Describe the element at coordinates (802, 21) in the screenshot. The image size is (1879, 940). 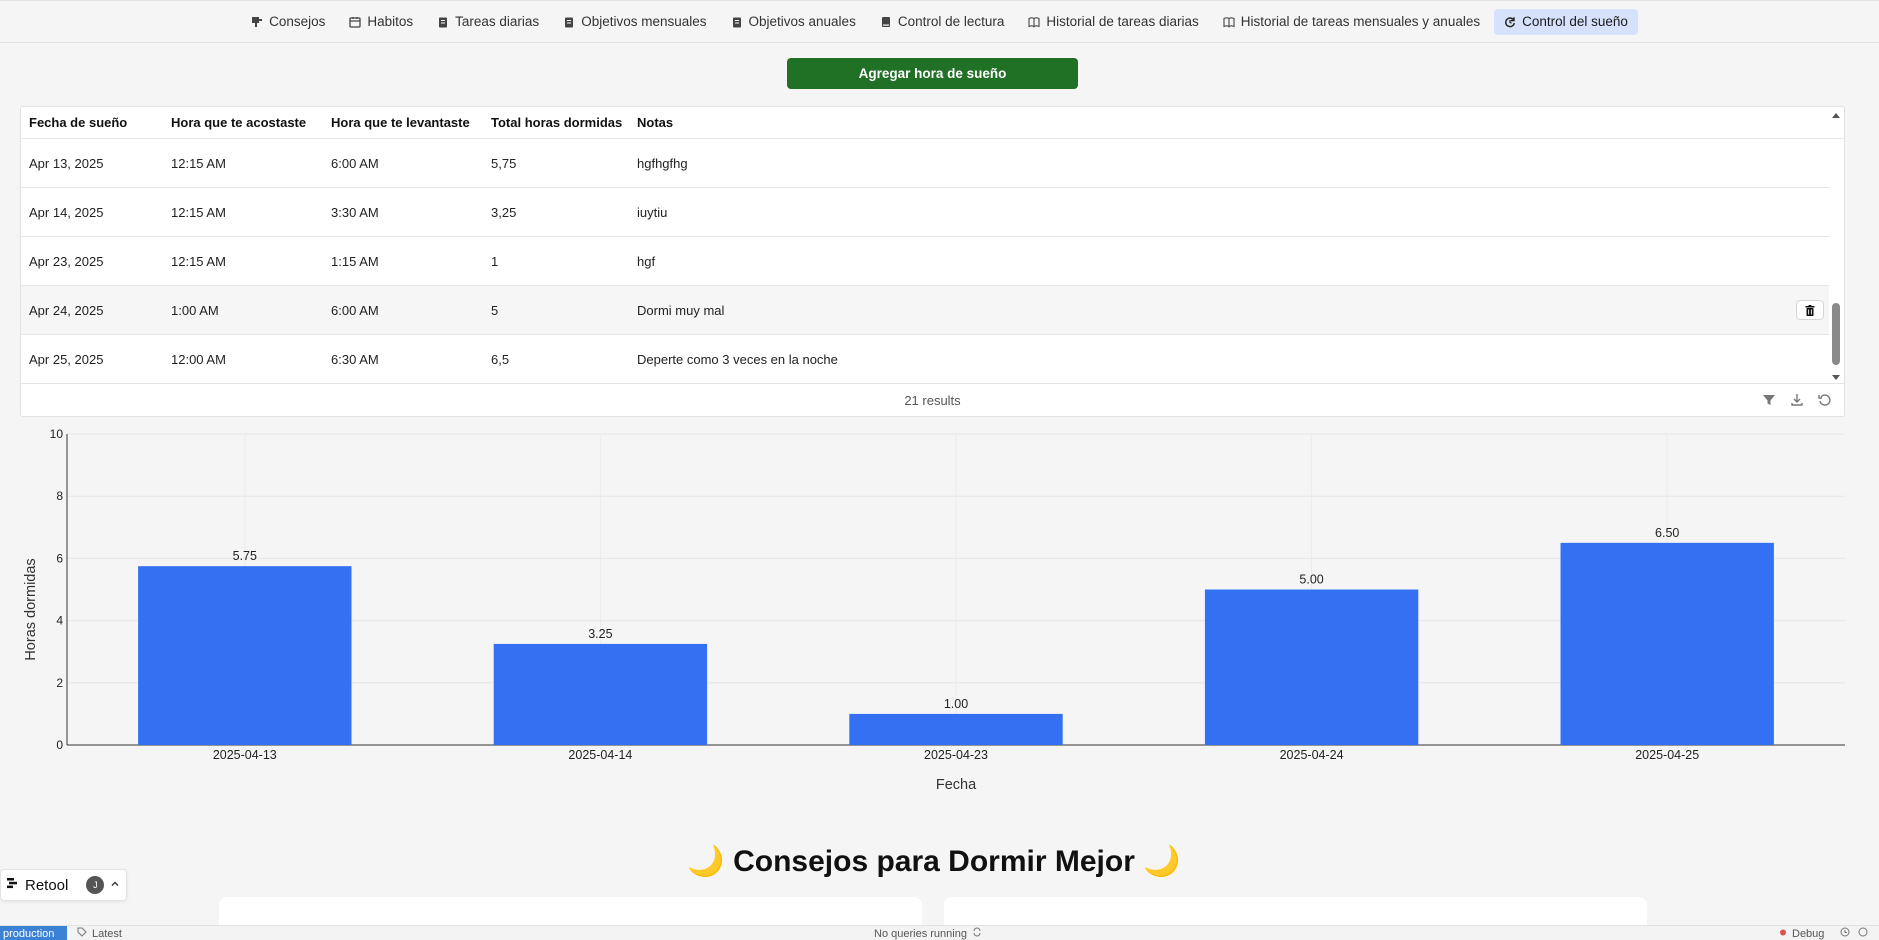
I see `tab-label: Objetivos anuales` at that location.